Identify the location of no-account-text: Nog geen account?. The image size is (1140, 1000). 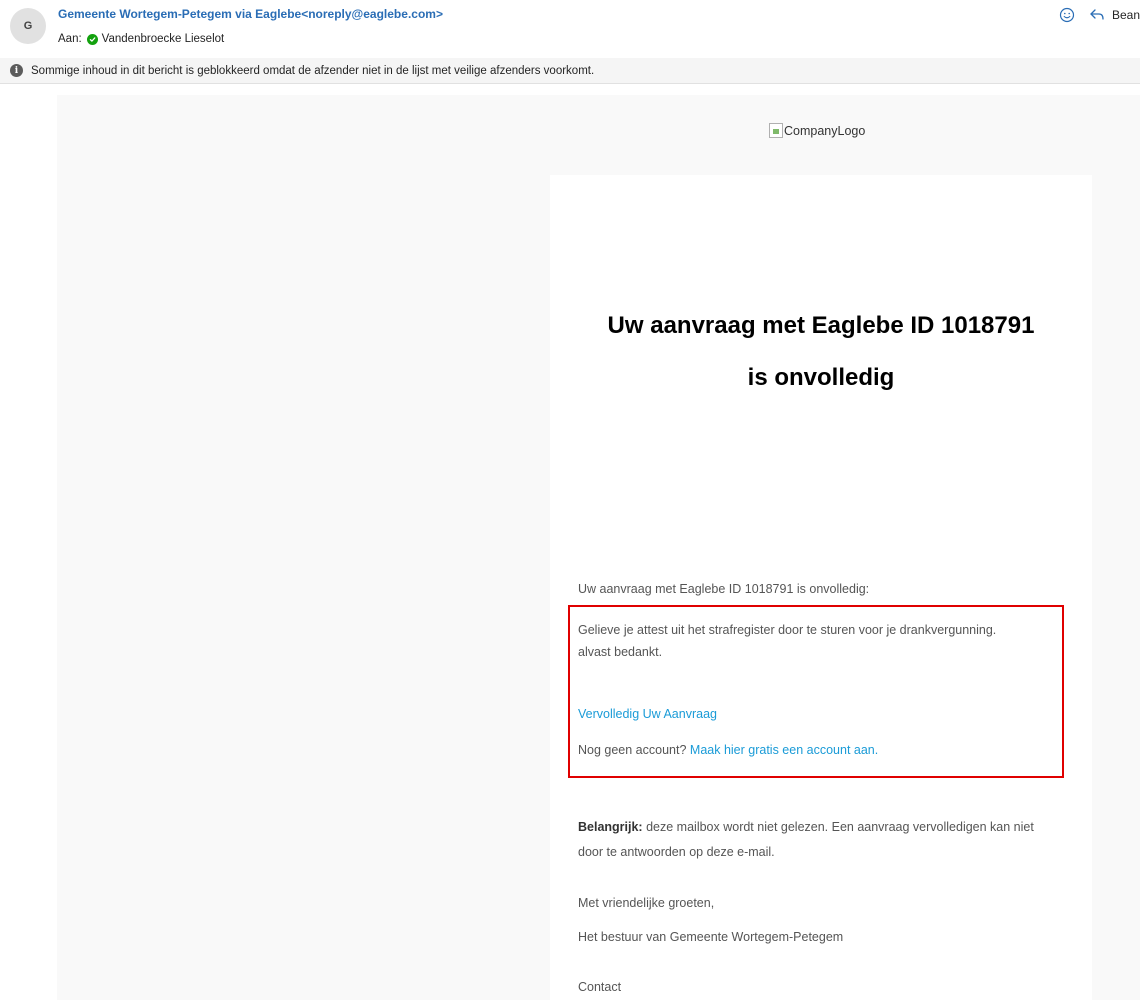
(632, 750).